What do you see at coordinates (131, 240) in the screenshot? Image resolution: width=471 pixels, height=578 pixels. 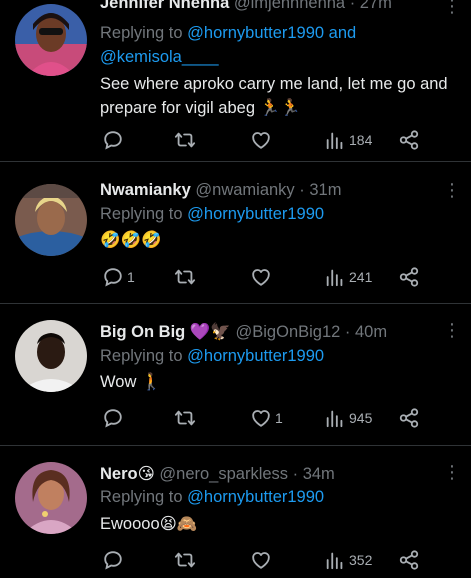 I see `tweet-text-line-1: 🤣🤣🤣` at bounding box center [131, 240].